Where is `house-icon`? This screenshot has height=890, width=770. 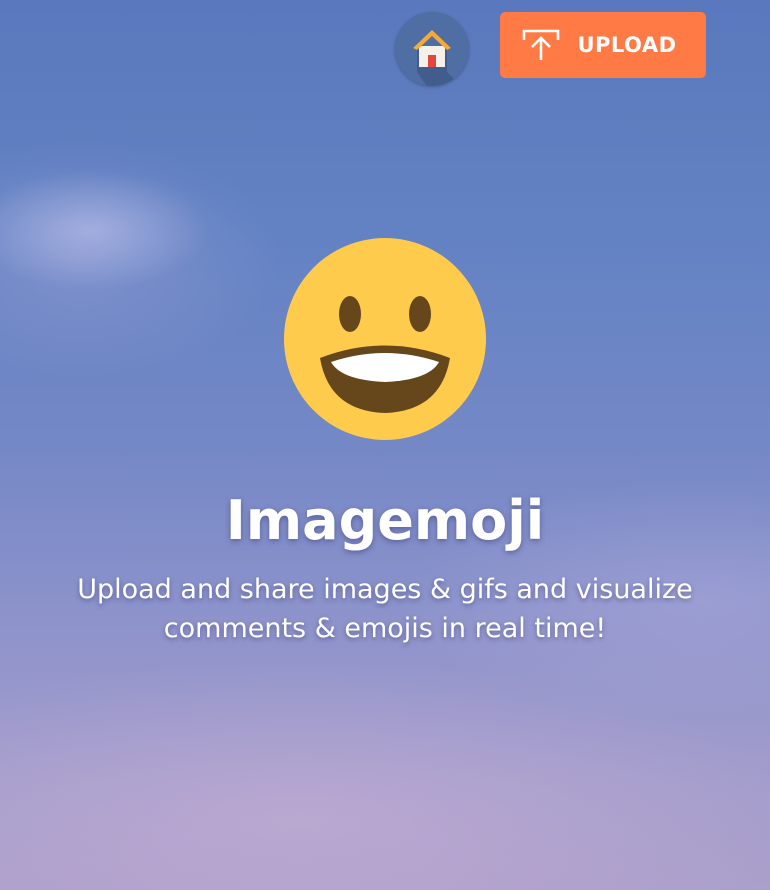 house-icon is located at coordinates (437, 58).